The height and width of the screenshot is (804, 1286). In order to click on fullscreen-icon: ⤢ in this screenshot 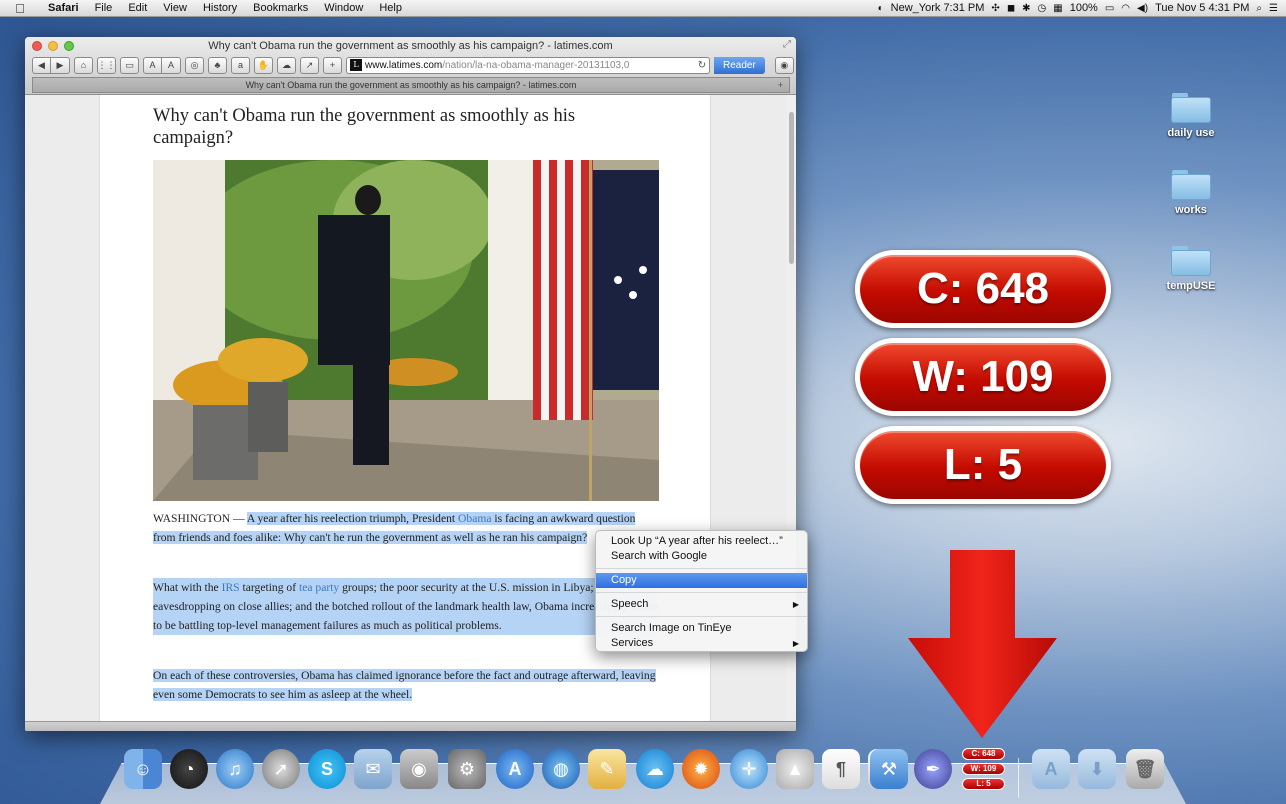, I will do `click(787, 44)`.